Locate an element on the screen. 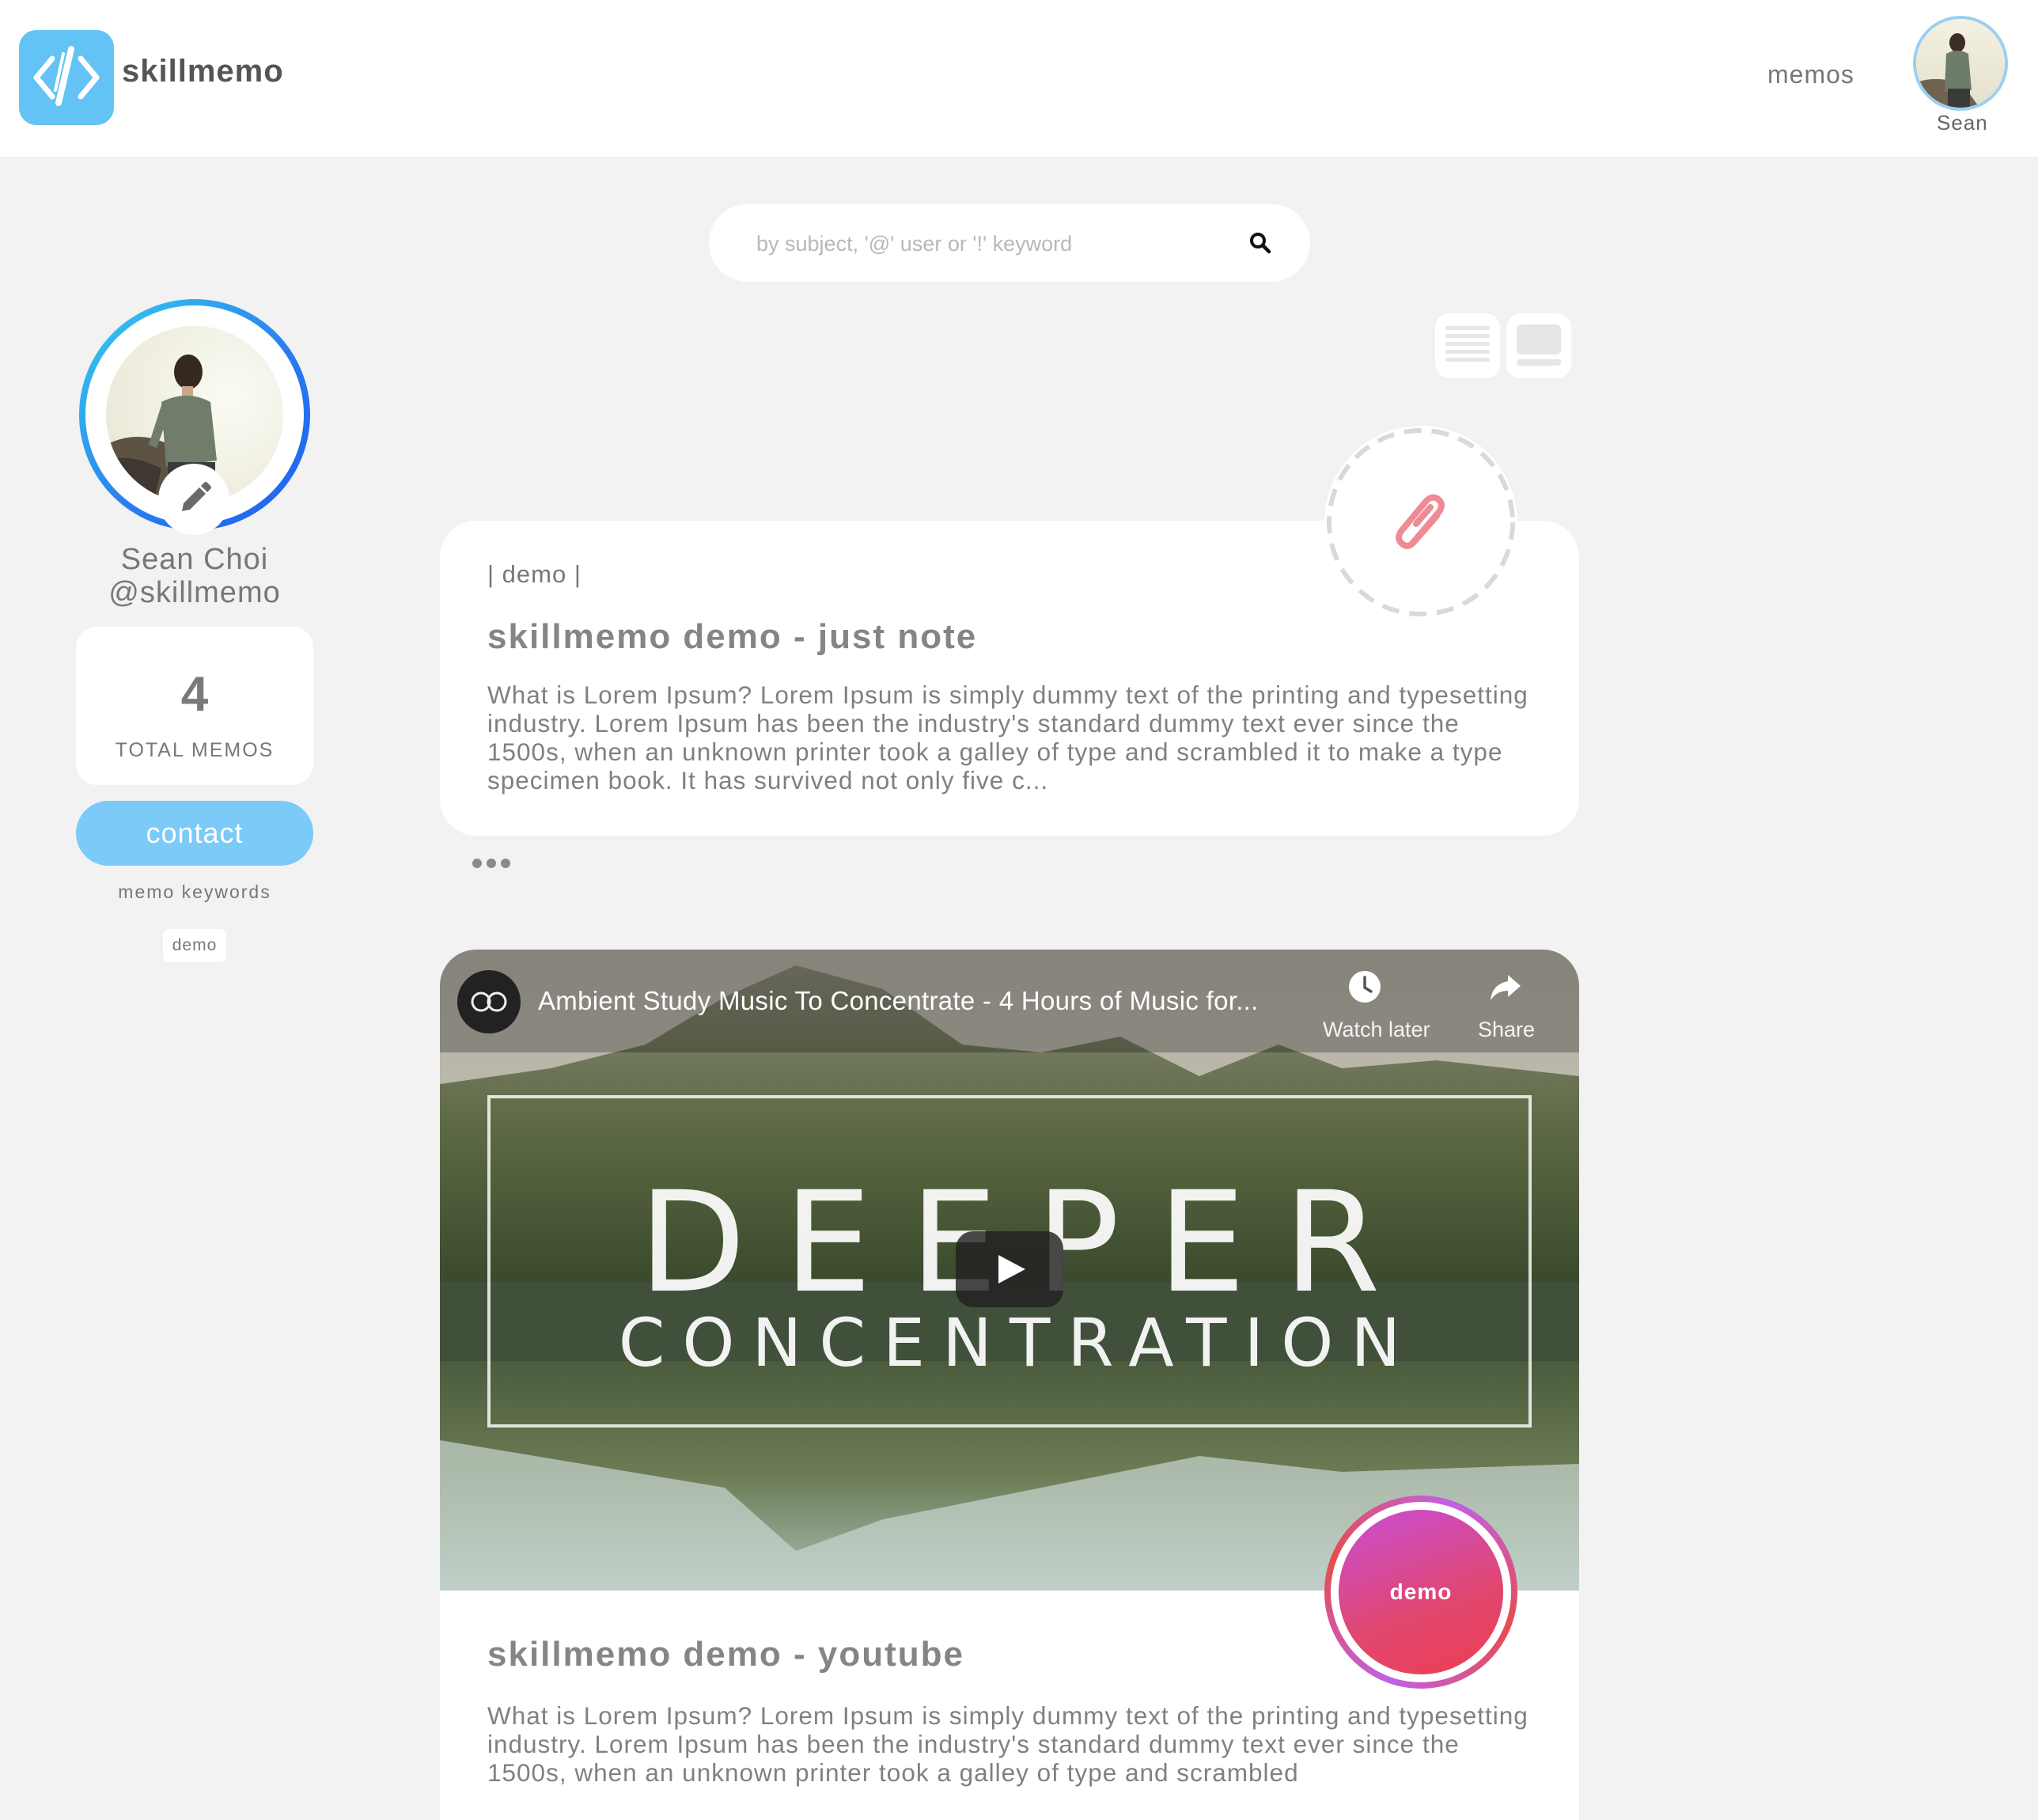 The height and width of the screenshot is (1820, 2038). search-icon is located at coordinates (1260, 243).